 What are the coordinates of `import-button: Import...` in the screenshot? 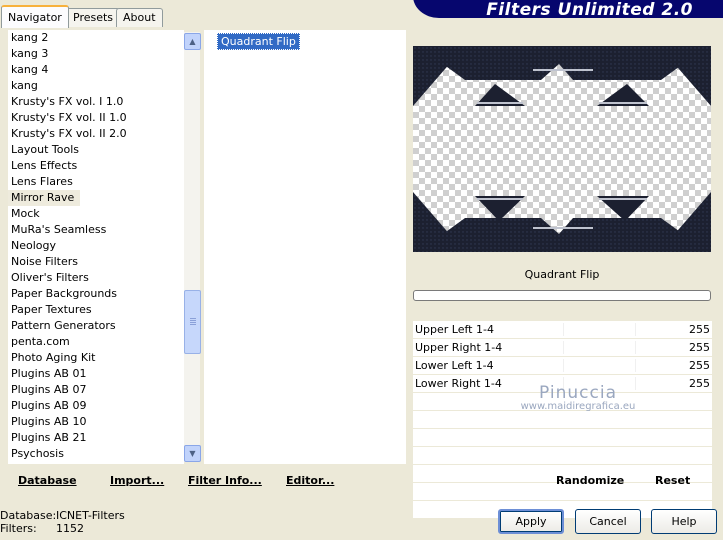 It's located at (137, 480).